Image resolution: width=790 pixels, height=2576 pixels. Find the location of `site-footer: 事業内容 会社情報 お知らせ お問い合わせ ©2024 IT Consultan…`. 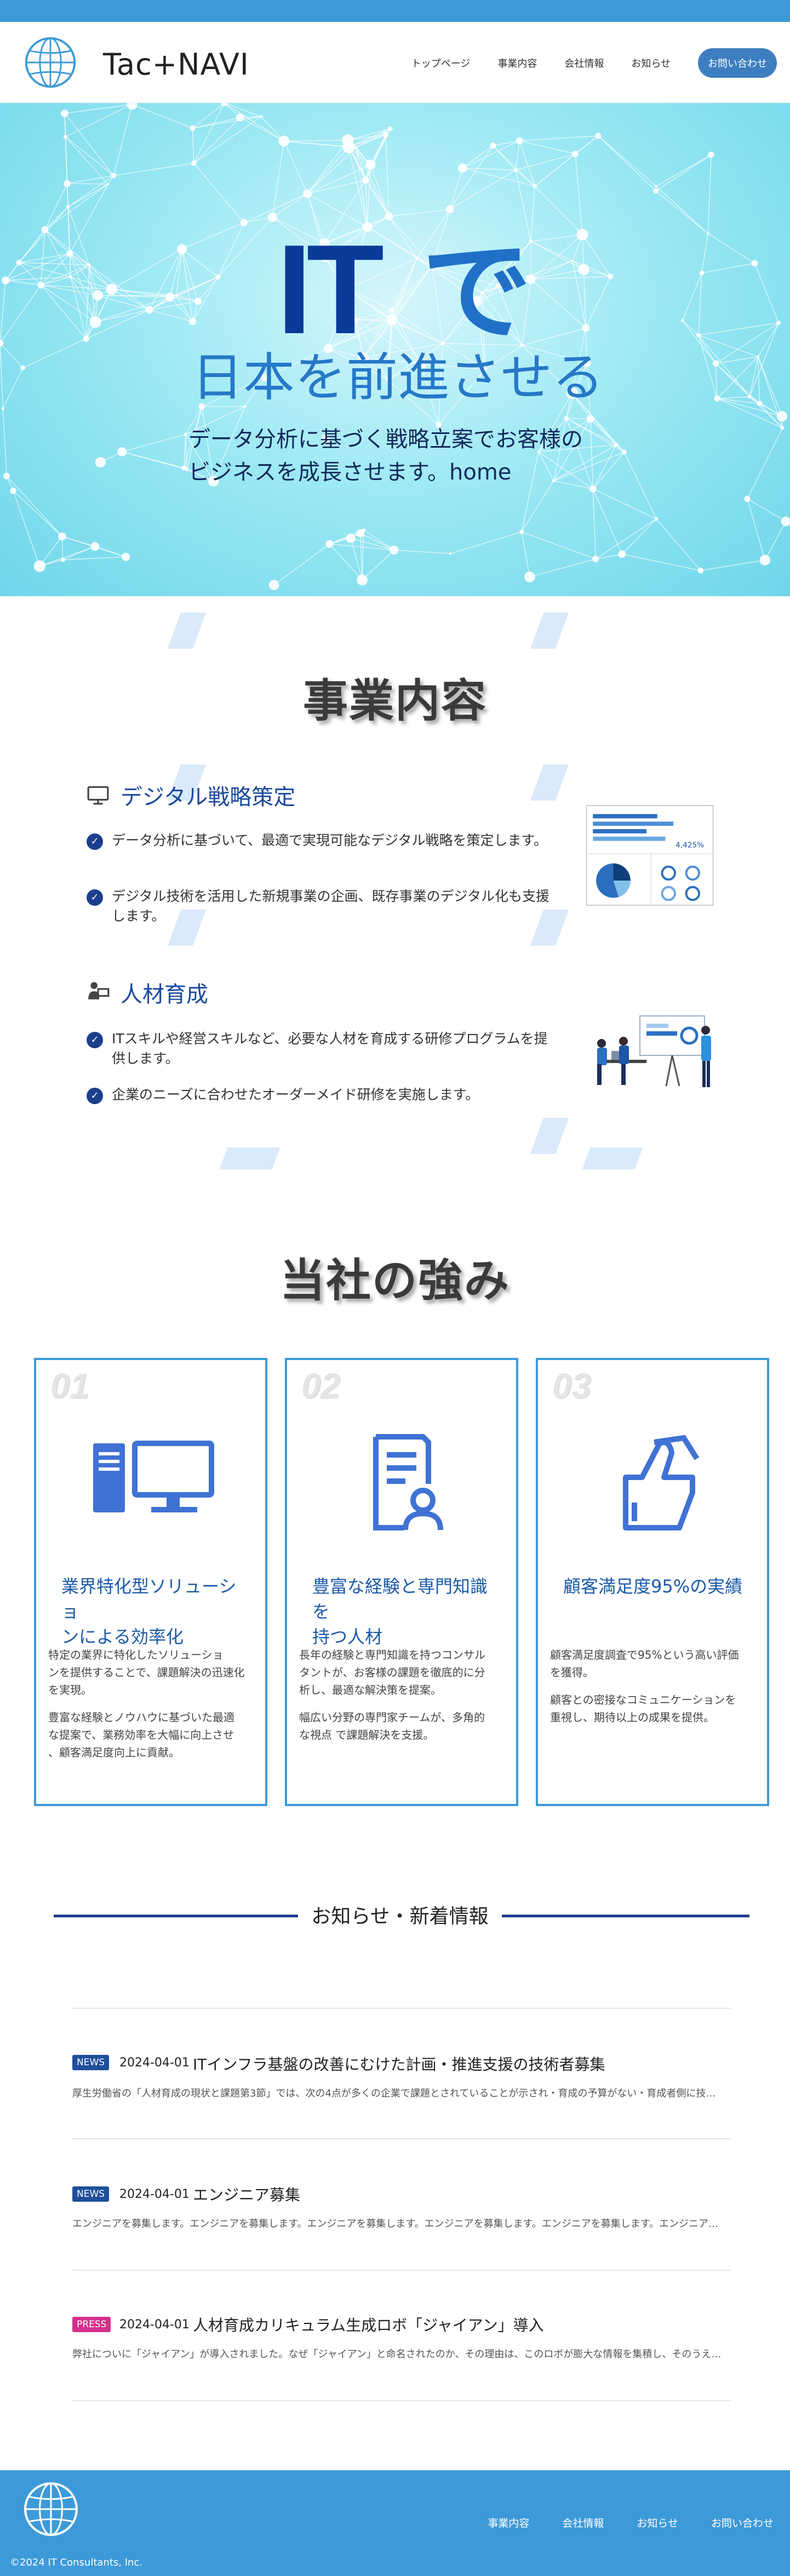

site-footer: 事業内容 会社情報 お知らせ お問い合わせ ©2024 IT Consultan… is located at coordinates (395, 2523).